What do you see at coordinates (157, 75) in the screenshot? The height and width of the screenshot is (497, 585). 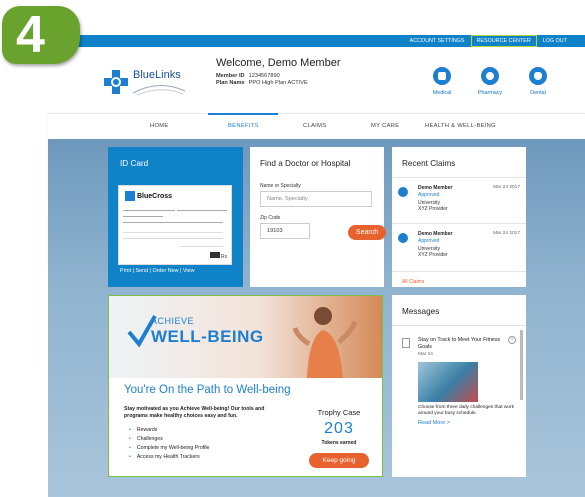 I see `logo-text: BlueLinks` at bounding box center [157, 75].